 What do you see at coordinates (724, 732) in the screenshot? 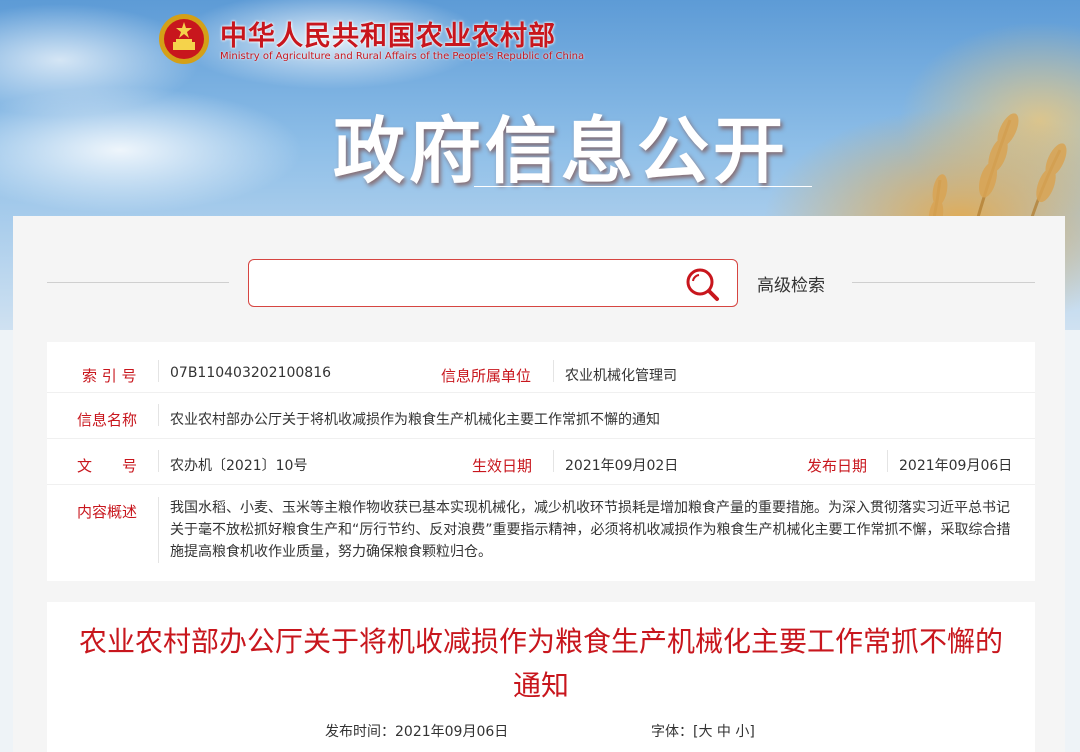
I see `font-size-medium-button: 中` at bounding box center [724, 732].